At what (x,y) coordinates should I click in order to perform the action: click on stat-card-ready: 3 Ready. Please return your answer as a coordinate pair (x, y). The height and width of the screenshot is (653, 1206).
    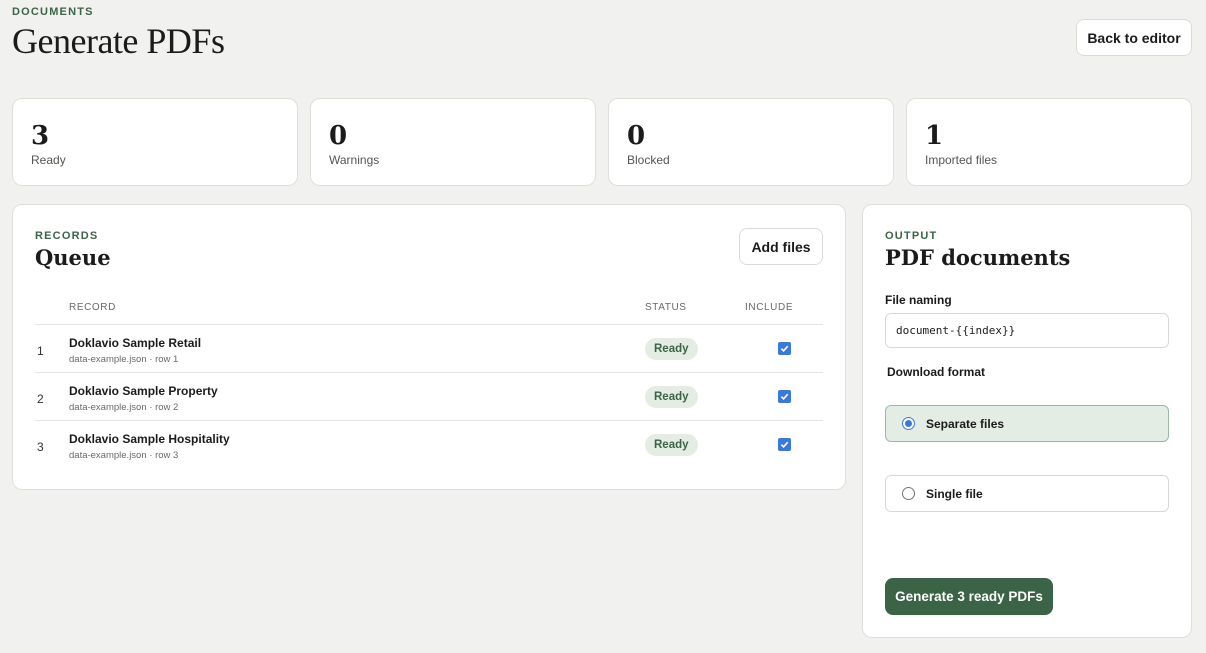
    Looking at the image, I should click on (155, 142).